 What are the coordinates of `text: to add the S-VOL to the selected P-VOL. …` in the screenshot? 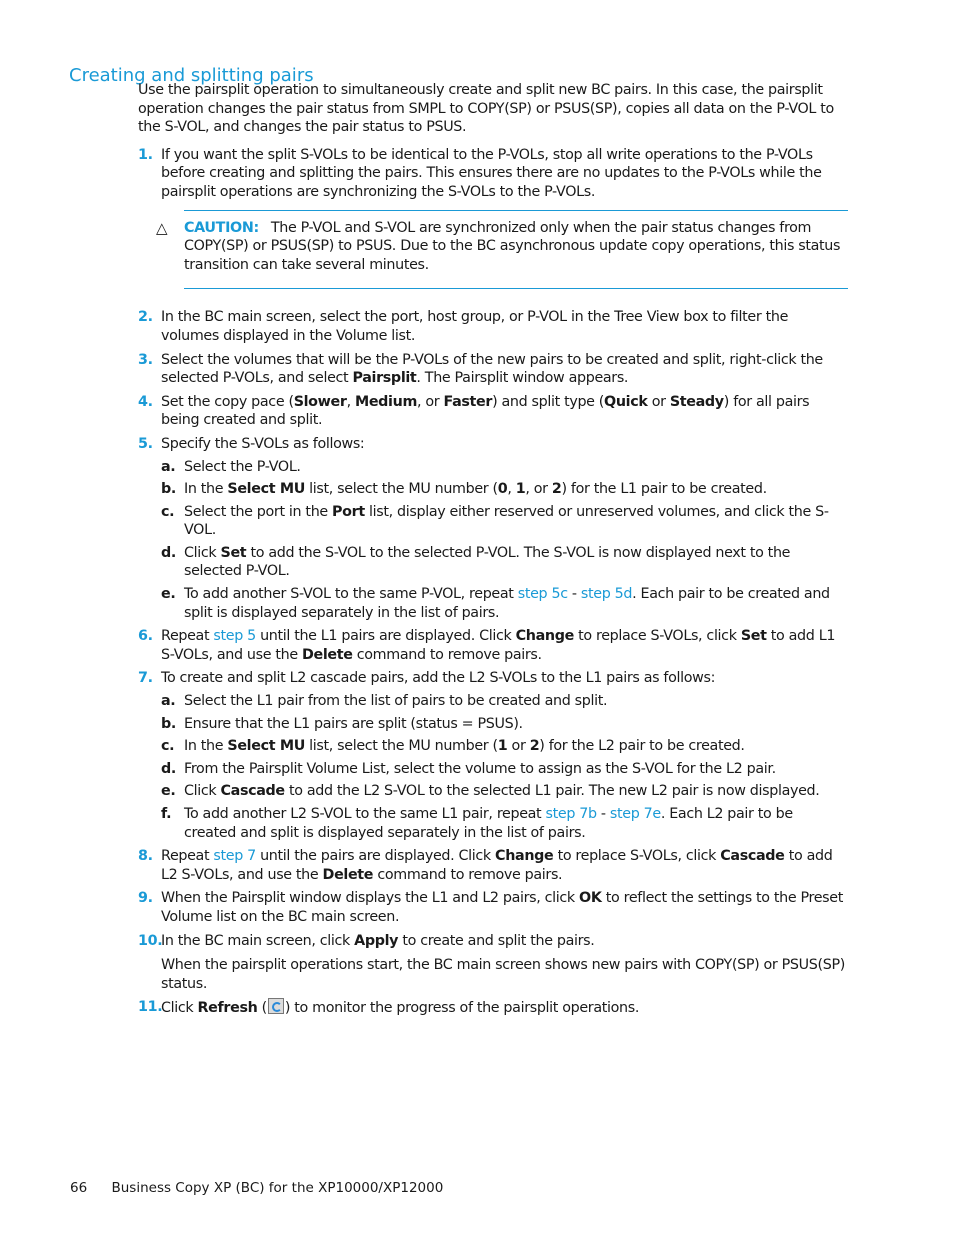 It's located at (487, 562).